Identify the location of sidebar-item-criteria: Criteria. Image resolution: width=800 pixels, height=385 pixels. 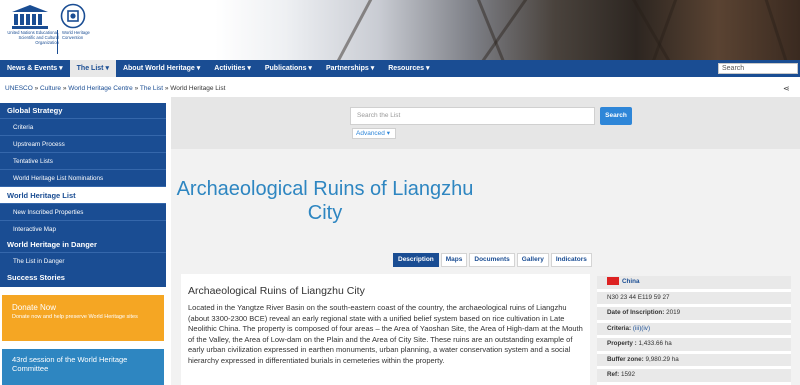
(83, 126).